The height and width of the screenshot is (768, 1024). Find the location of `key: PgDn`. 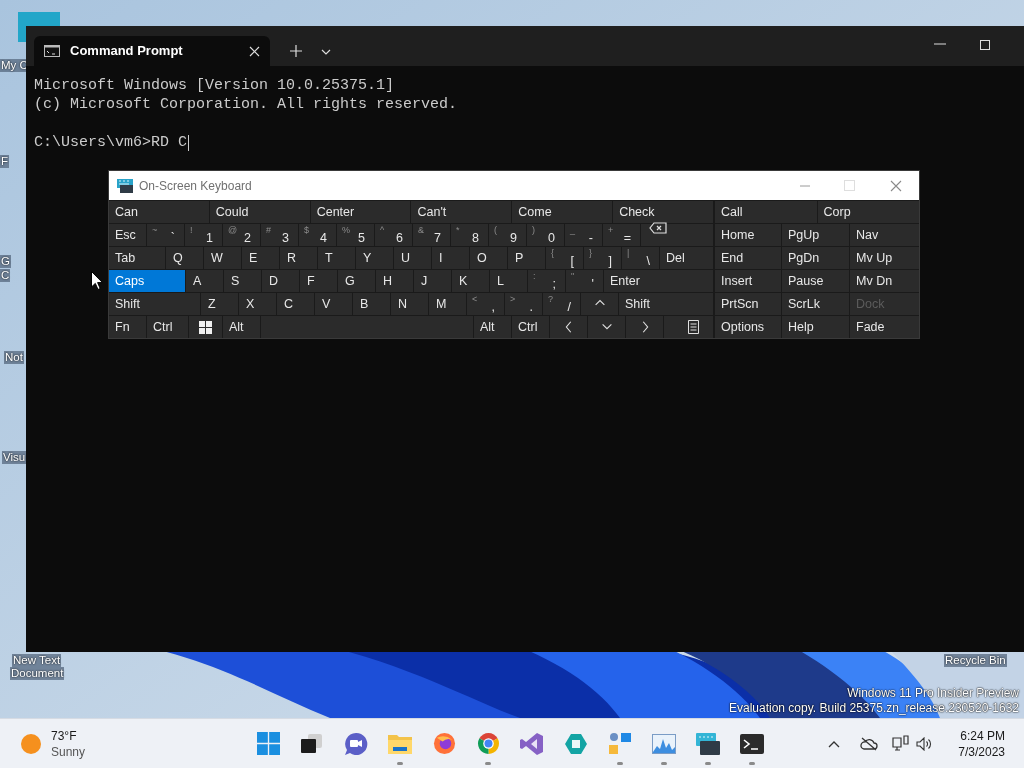

key: PgDn is located at coordinates (815, 258).